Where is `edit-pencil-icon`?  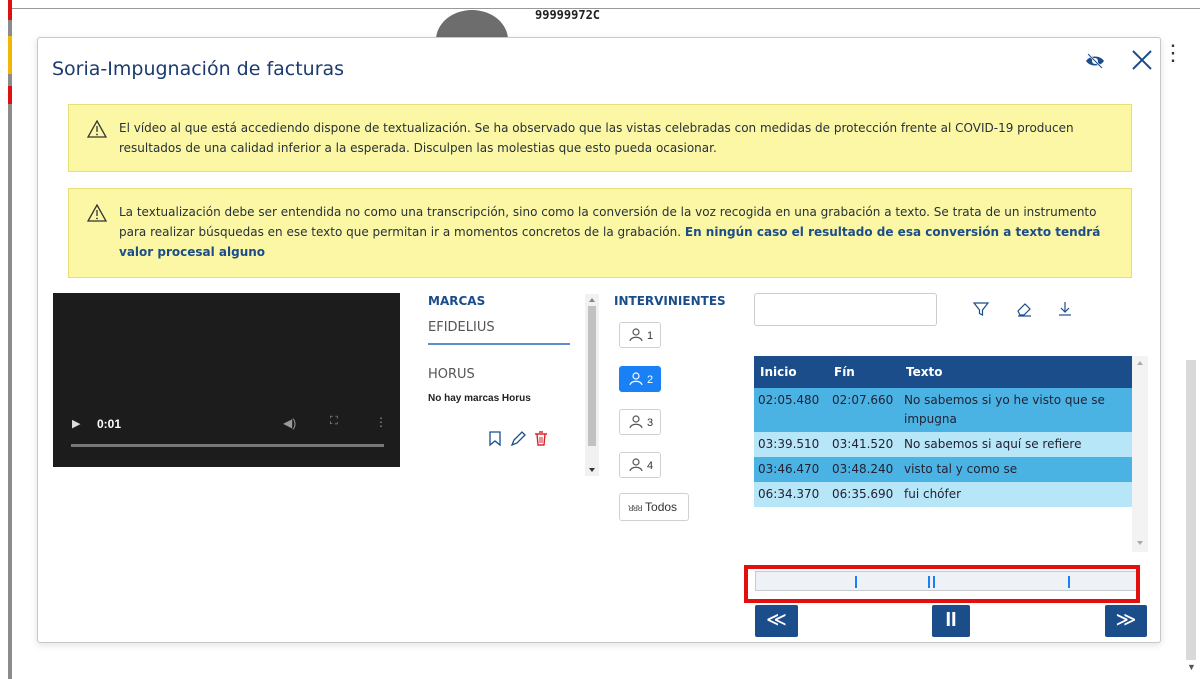 edit-pencil-icon is located at coordinates (518, 439).